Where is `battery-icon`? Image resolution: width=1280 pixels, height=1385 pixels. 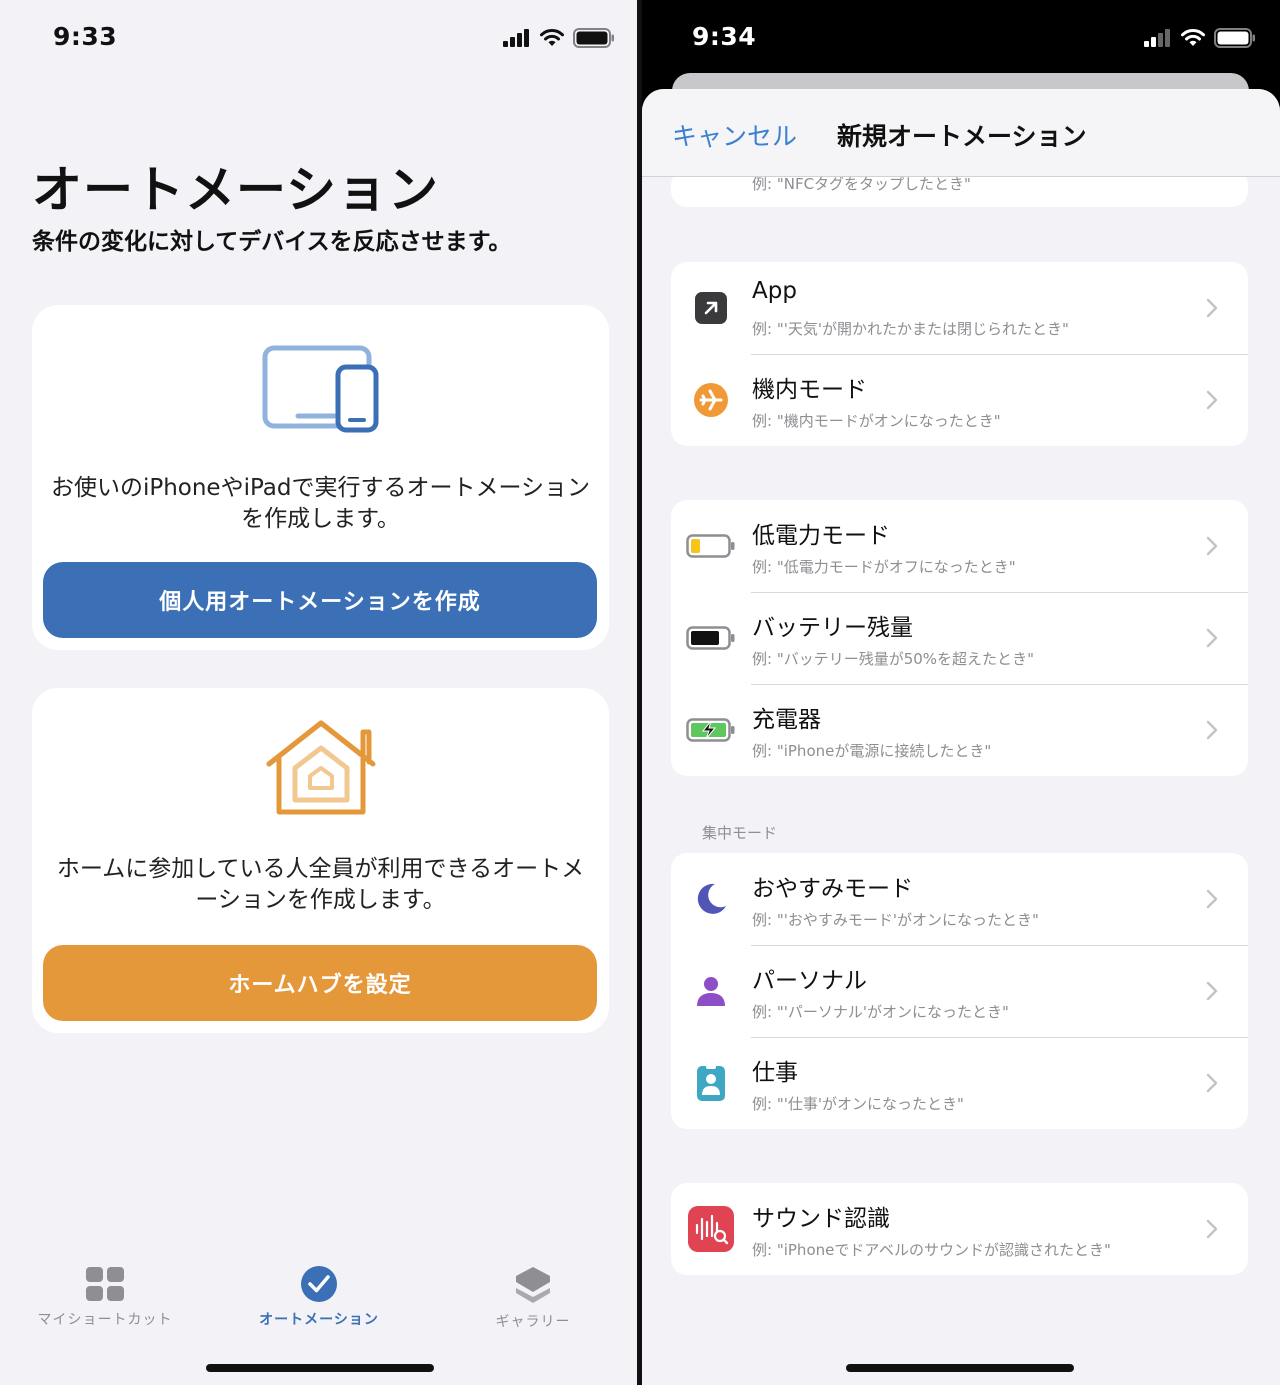 battery-icon is located at coordinates (710, 638).